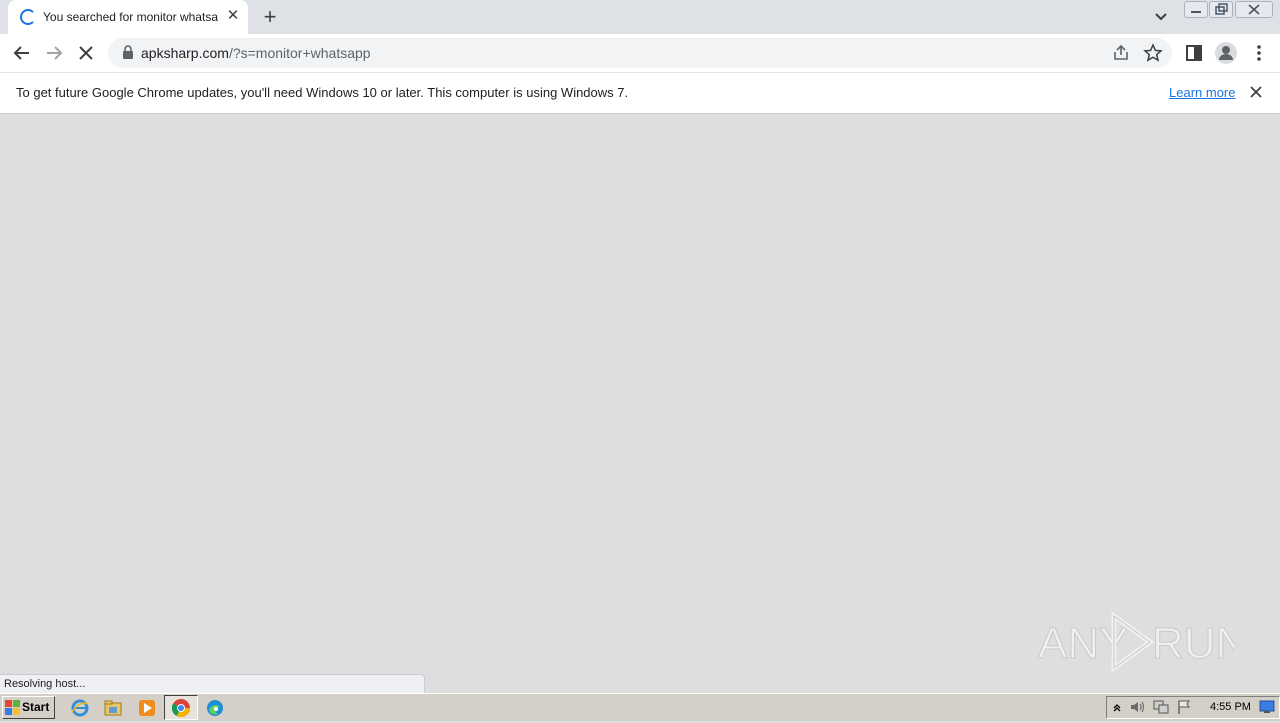 This screenshot has height=723, width=1280. Describe the element at coordinates (299, 53) in the screenshot. I see `url-path: /?s=monitor+whatsapp` at that location.